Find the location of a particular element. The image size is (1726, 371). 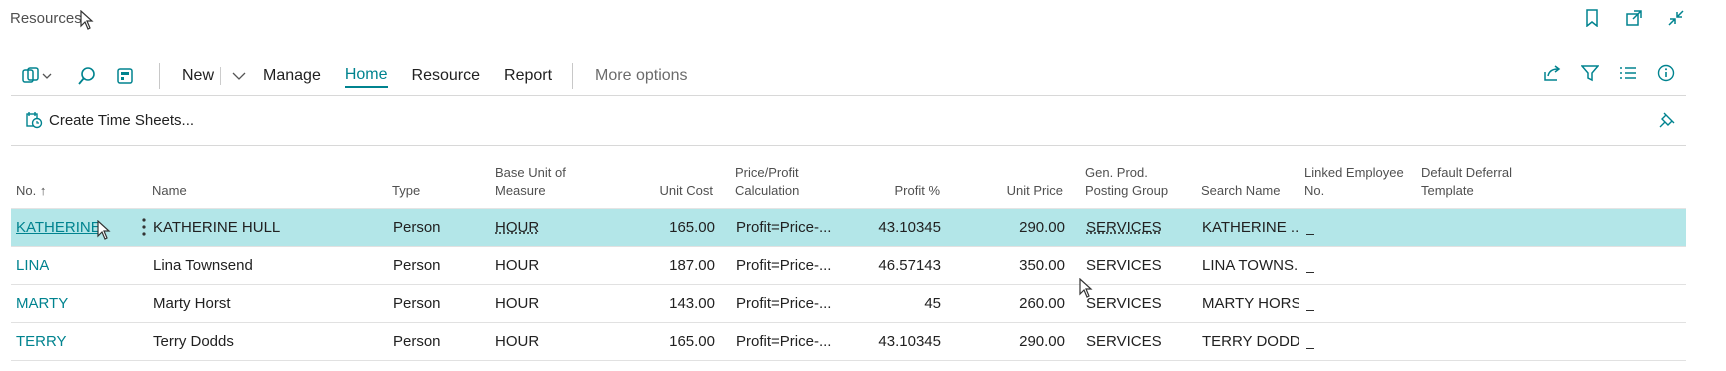

resource-name: Lina Townsend is located at coordinates (203, 265).